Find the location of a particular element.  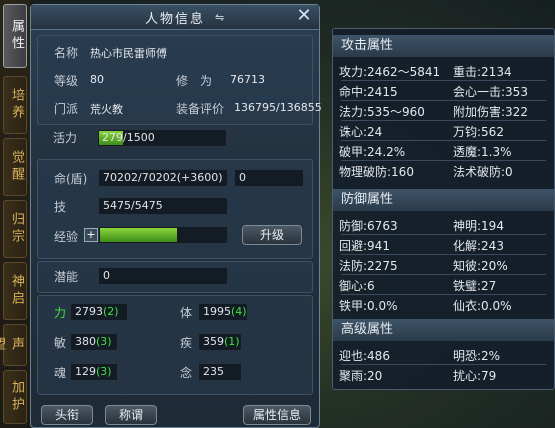

tab-reputation: 声望 is located at coordinates (13, 345).